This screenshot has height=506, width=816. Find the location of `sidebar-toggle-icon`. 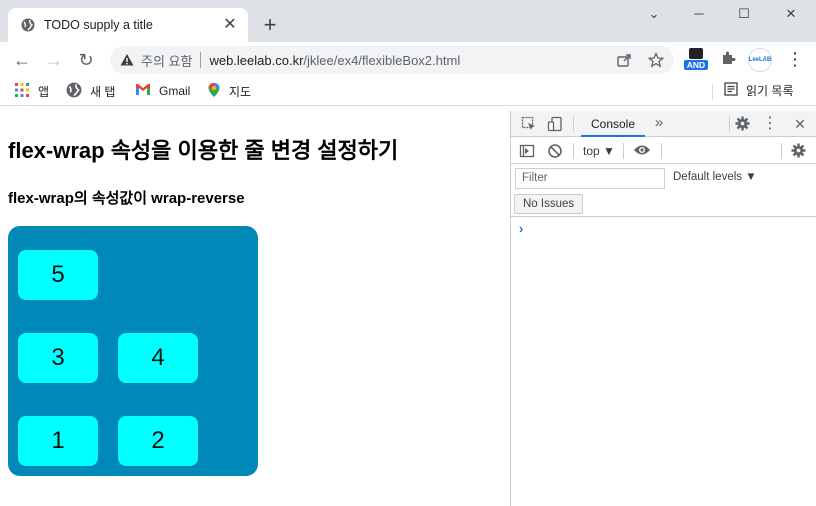

sidebar-toggle-icon is located at coordinates (527, 151).